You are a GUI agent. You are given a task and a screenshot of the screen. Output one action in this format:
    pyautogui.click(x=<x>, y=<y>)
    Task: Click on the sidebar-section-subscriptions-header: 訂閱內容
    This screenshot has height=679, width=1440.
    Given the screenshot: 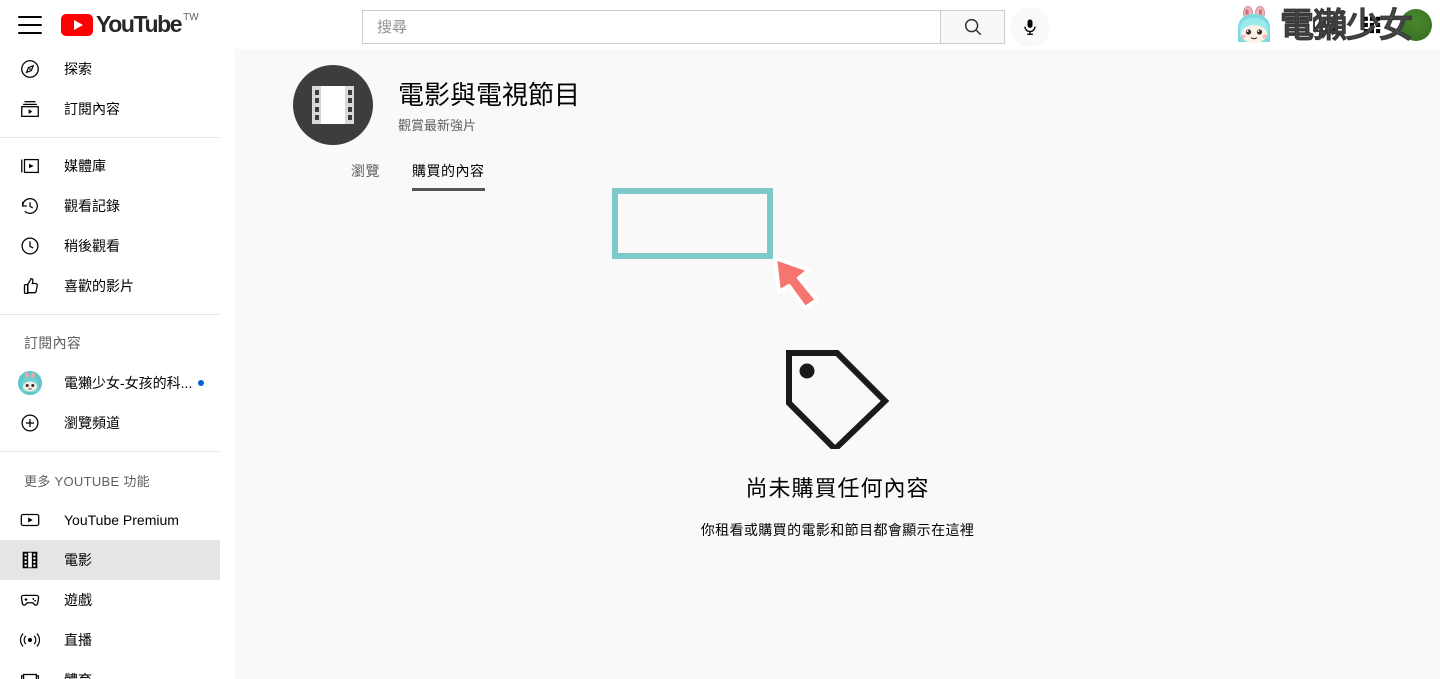 What is the action you would take?
    pyautogui.click(x=53, y=343)
    